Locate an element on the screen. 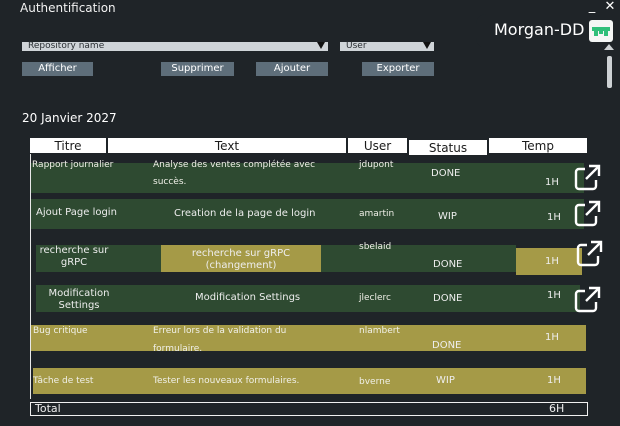 This screenshot has width=620, height=426. supprimer-button: Supprimer is located at coordinates (197, 69).